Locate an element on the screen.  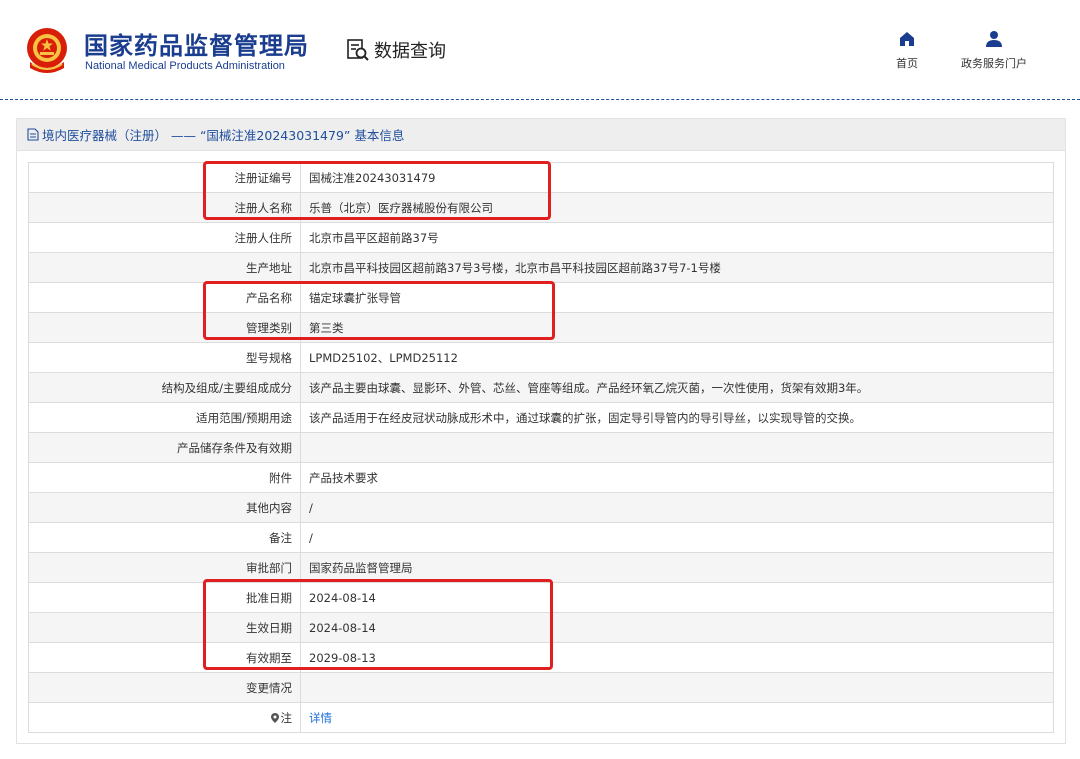
table-row: 批准日期 2024-08-14 is located at coordinates (541, 597).